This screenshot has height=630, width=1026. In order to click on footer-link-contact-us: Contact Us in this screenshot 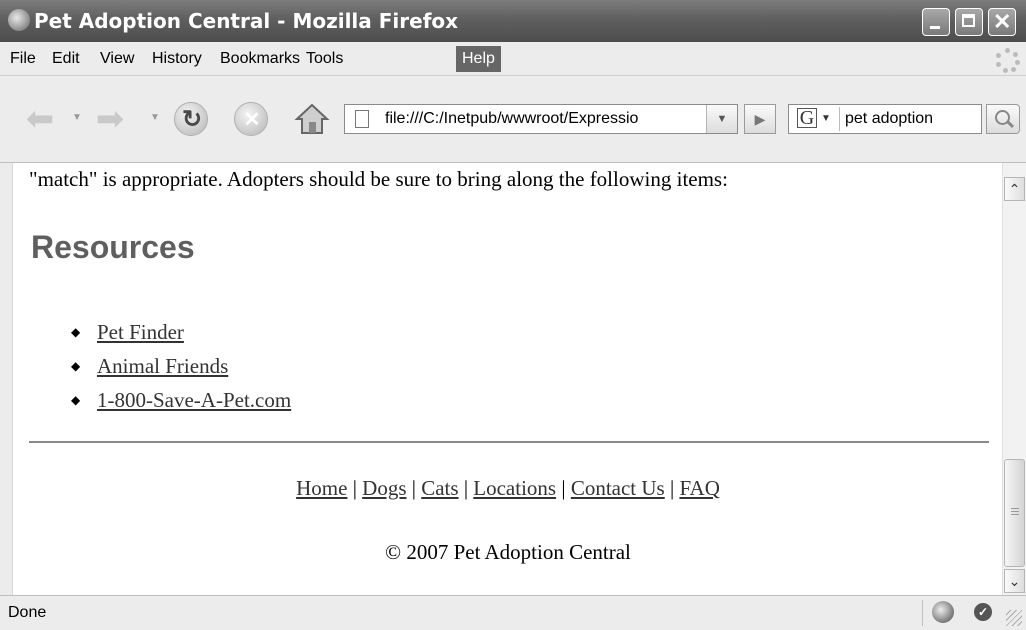, I will do `click(618, 488)`.